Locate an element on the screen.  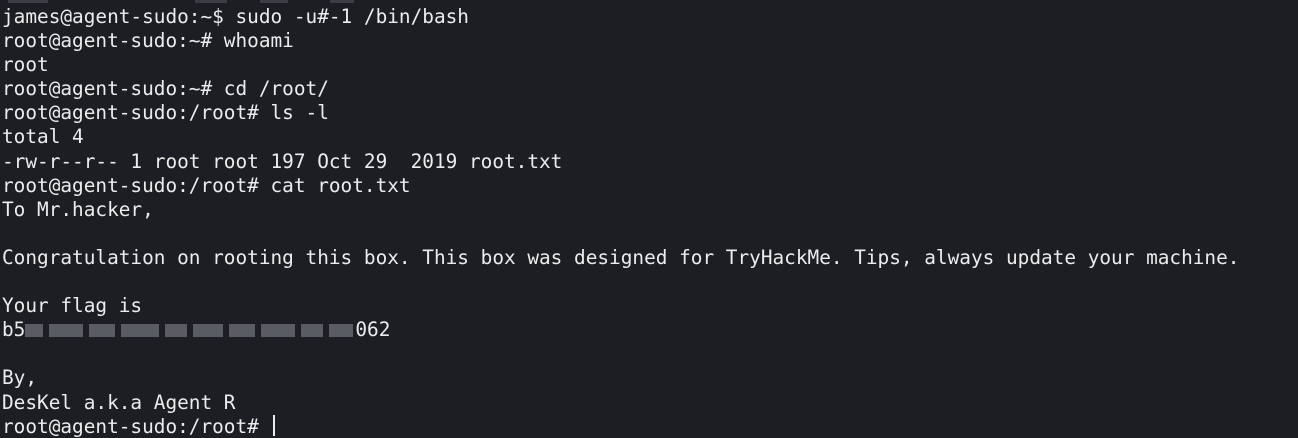
flag-prefix: b5 is located at coordinates (14, 330).